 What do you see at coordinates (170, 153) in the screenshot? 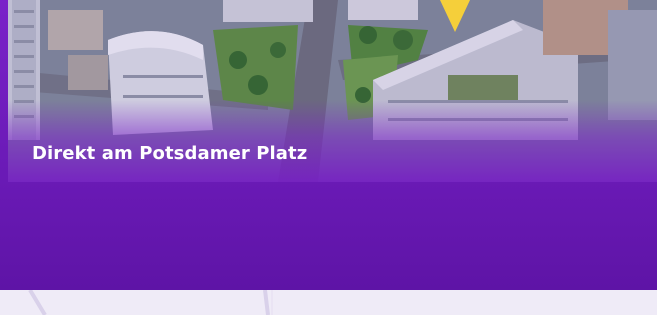
I see `hero-headline: Direkt am Potsdamer Platz` at bounding box center [170, 153].